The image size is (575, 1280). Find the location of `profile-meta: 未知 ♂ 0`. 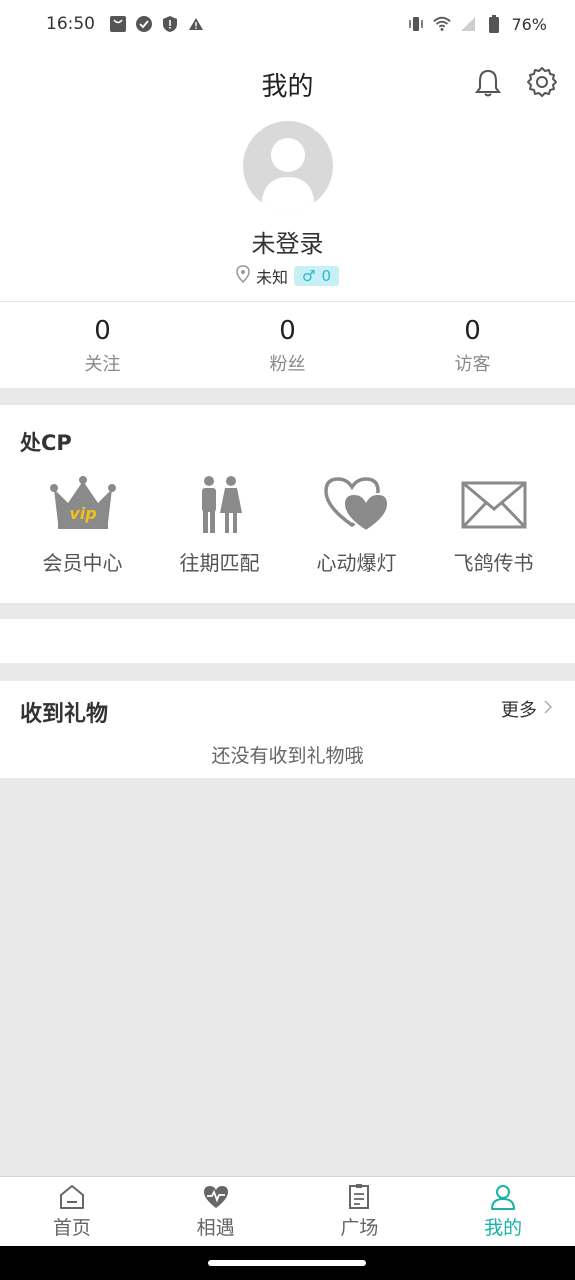

profile-meta: 未知 ♂ 0 is located at coordinates (287, 276).